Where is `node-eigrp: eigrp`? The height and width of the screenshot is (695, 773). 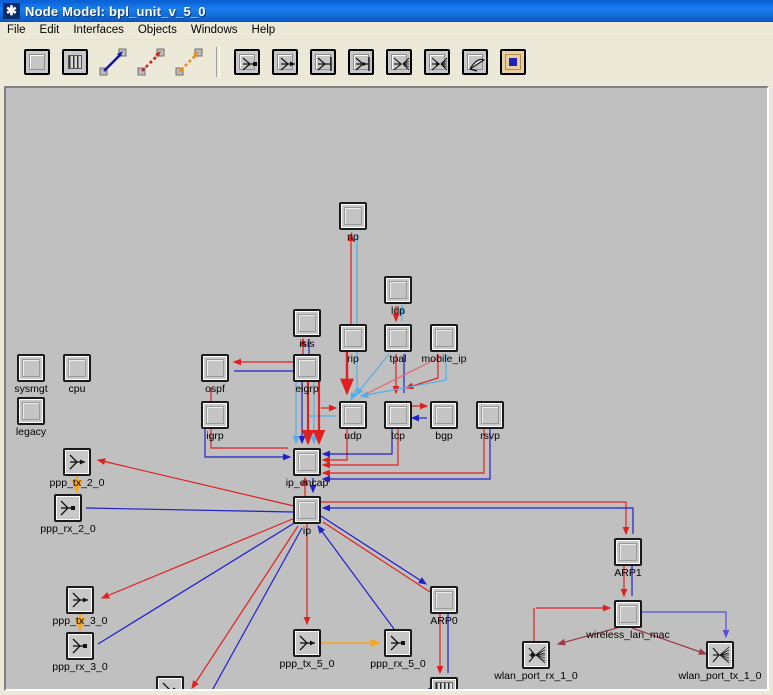
node-eigrp: eigrp is located at coordinates (307, 374).